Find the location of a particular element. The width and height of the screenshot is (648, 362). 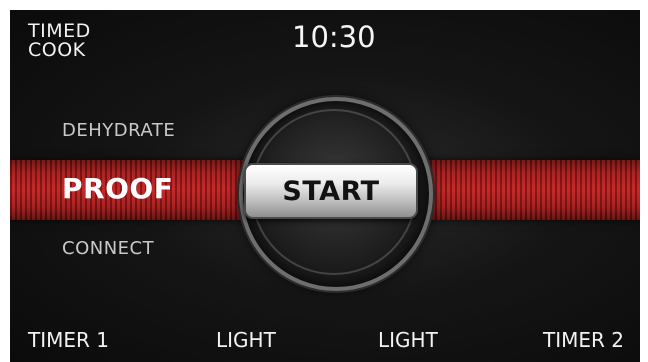

timer-2-button: TIMER 2 is located at coordinates (583, 340).